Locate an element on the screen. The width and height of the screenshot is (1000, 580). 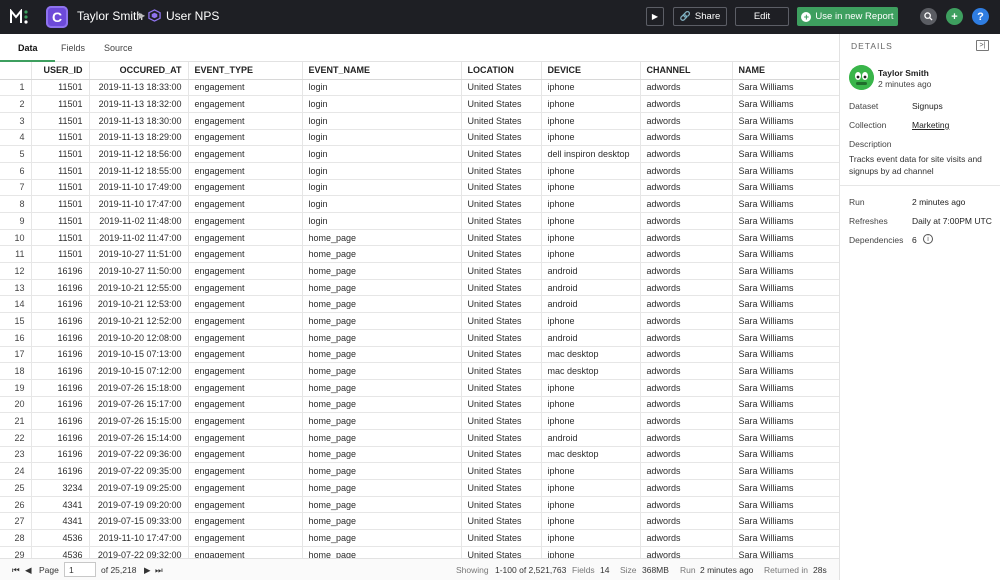
search-icon is located at coordinates (928, 16).